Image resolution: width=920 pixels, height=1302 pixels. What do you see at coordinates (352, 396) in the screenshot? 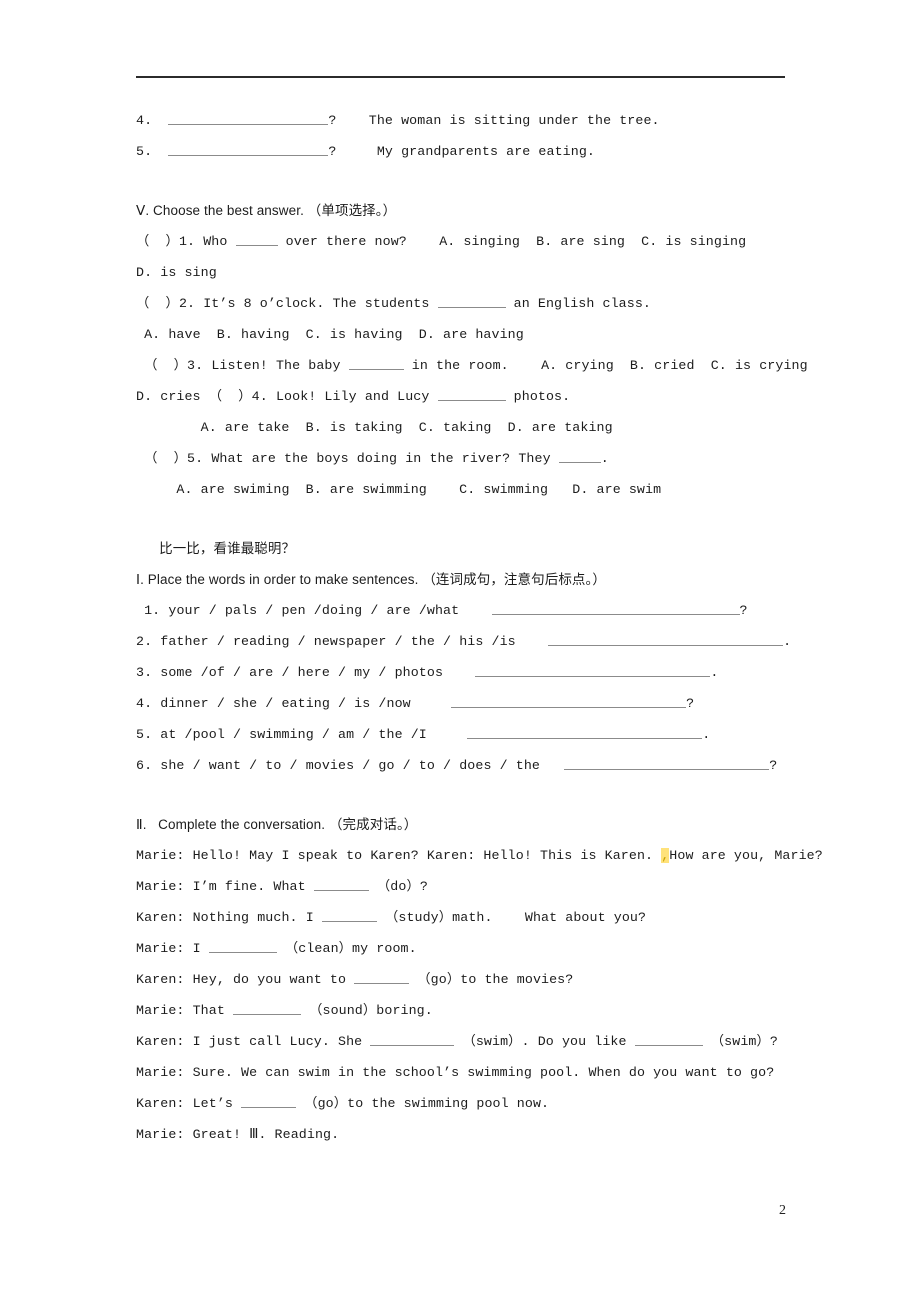
I see `stem-before: Look! Lily and Lucy` at bounding box center [352, 396].